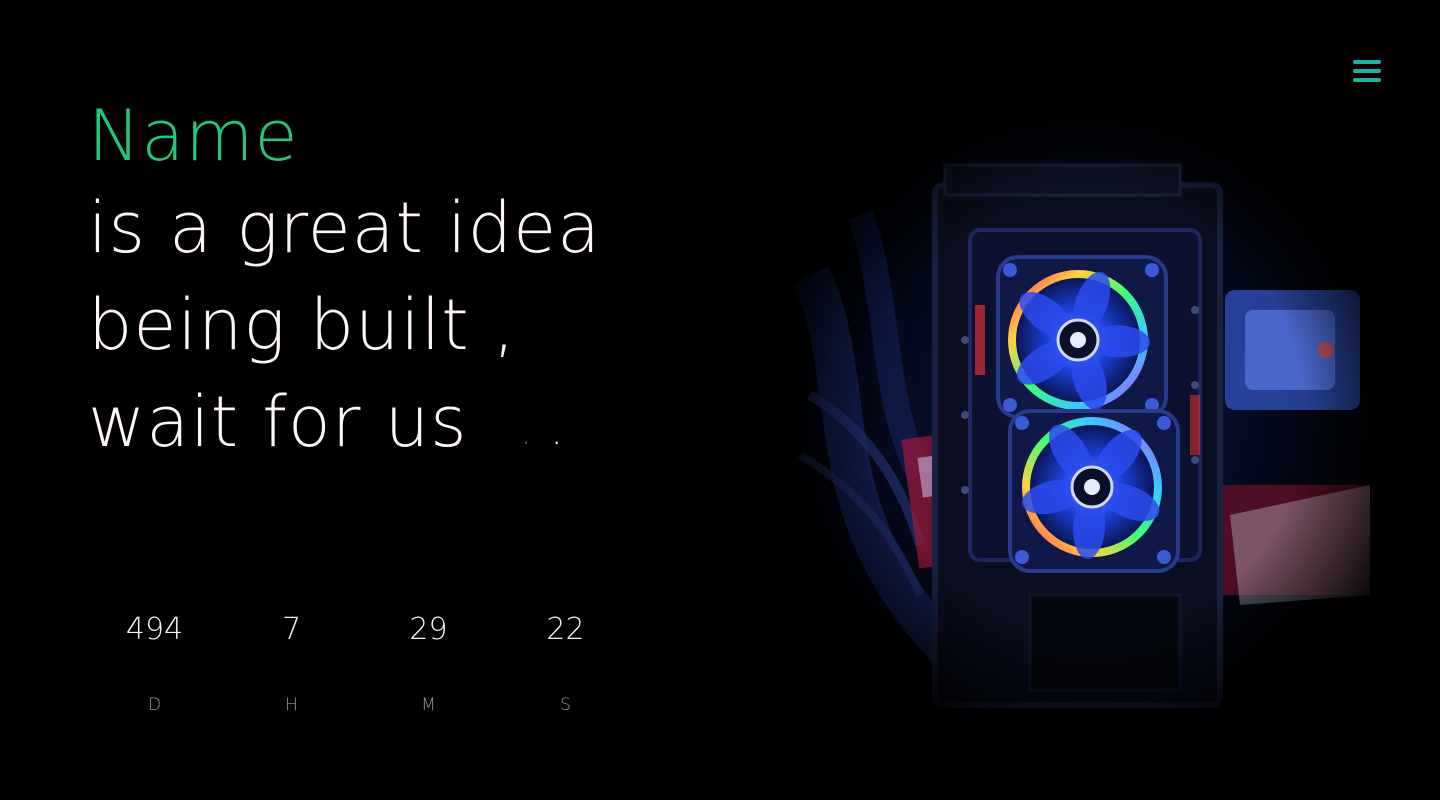  I want to click on tagline-line-2: being built ,, so click(302, 325).